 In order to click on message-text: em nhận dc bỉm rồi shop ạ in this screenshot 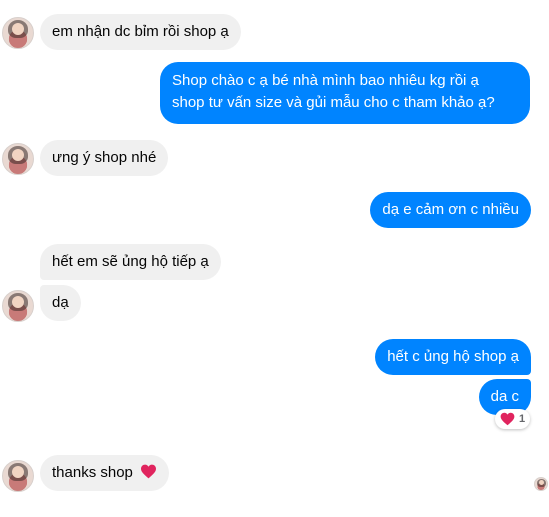, I will do `click(140, 31)`.